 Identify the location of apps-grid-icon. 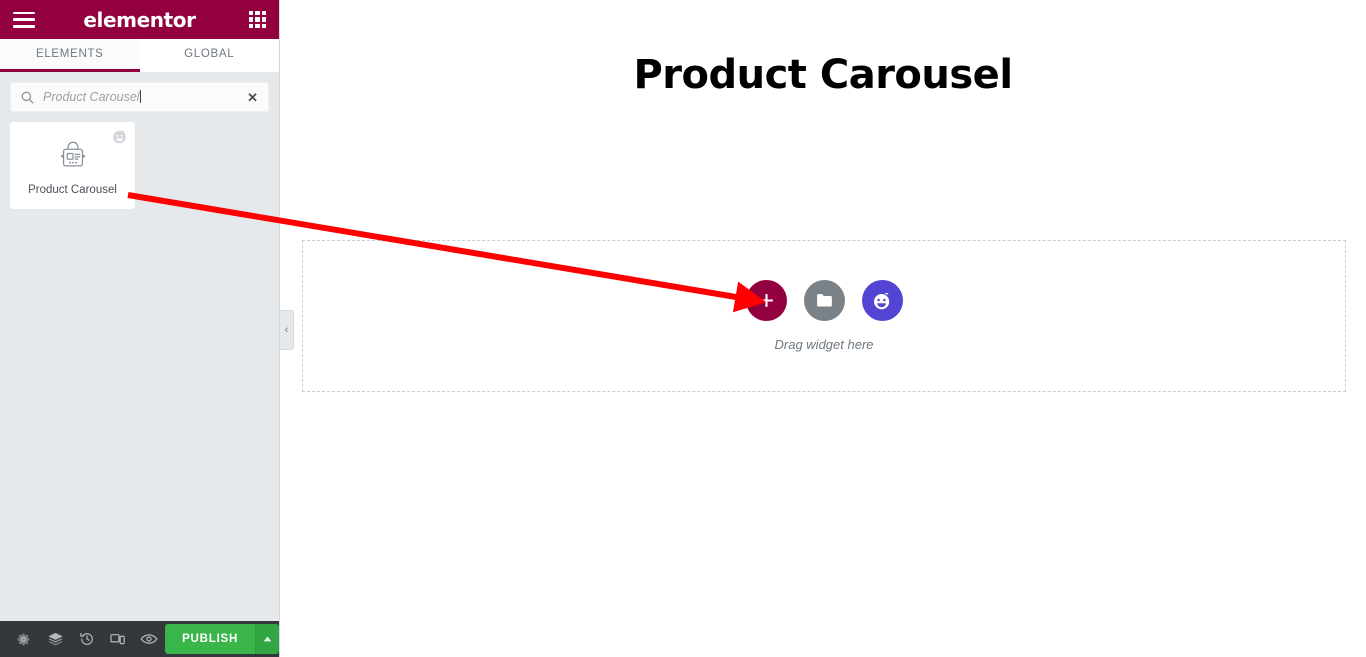
(257, 19).